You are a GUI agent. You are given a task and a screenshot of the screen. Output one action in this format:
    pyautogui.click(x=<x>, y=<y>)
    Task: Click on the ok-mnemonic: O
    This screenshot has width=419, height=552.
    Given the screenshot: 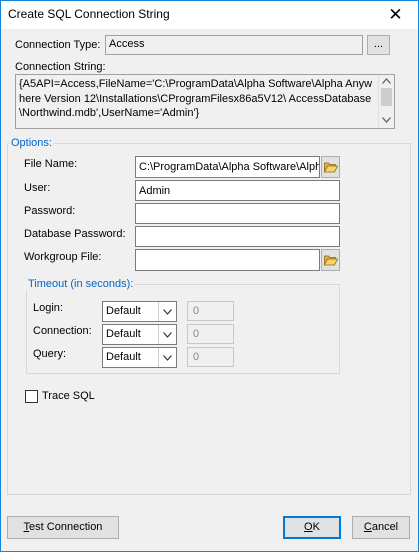 What is the action you would take?
    pyautogui.click(x=308, y=527)
    